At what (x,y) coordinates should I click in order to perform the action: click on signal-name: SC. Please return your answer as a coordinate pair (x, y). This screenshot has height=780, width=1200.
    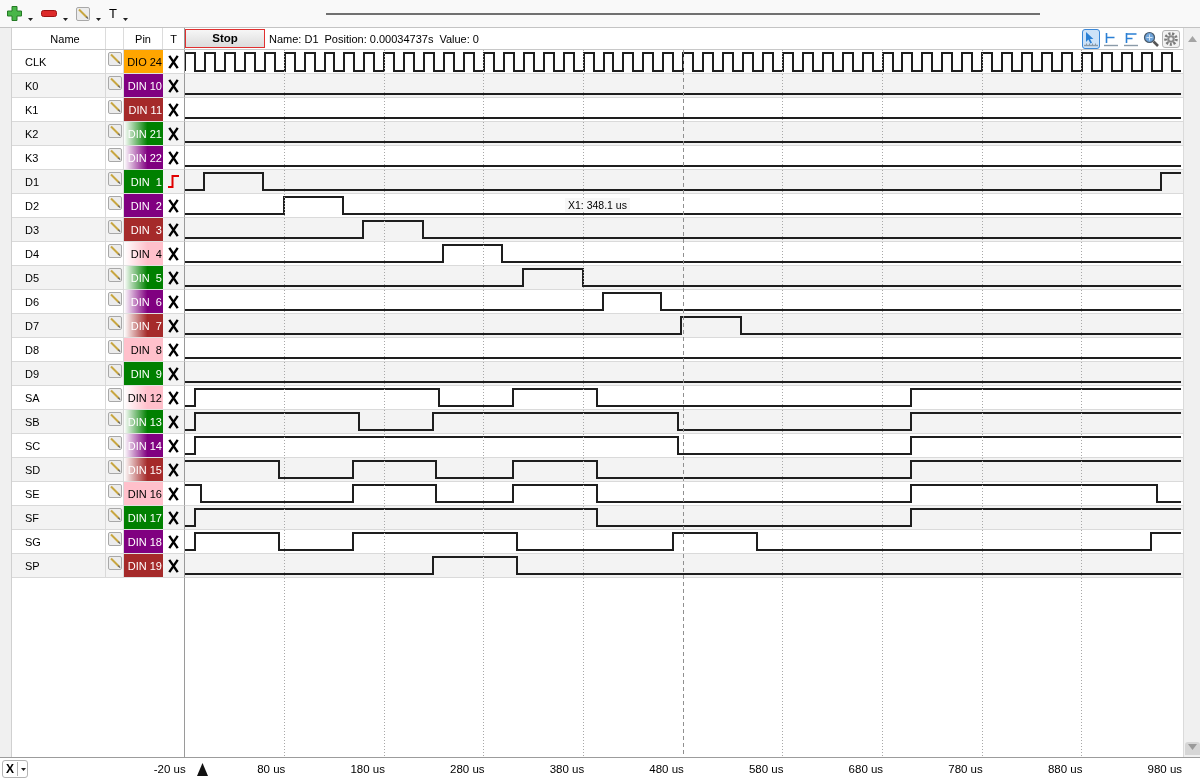
    Looking at the image, I should click on (33, 445).